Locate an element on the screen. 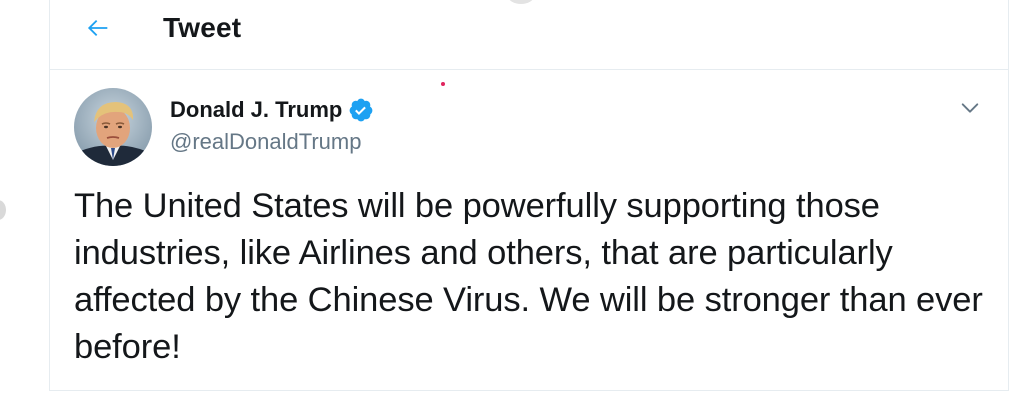  back-button is located at coordinates (98, 28).